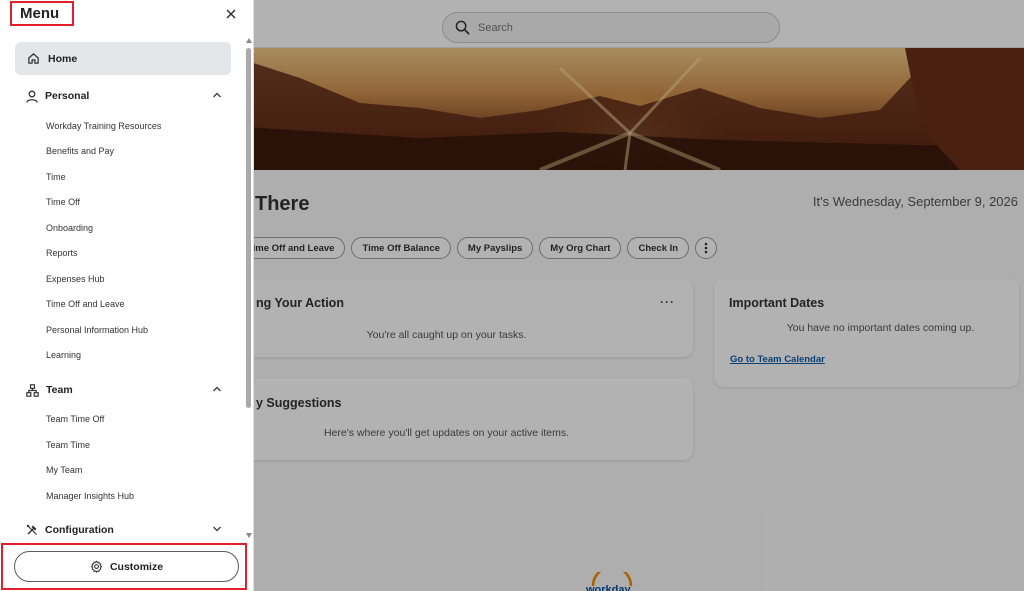 This screenshot has width=1024, height=591. What do you see at coordinates (69, 228) in the screenshot?
I see `menu-subitem-onboarding: Onboarding` at bounding box center [69, 228].